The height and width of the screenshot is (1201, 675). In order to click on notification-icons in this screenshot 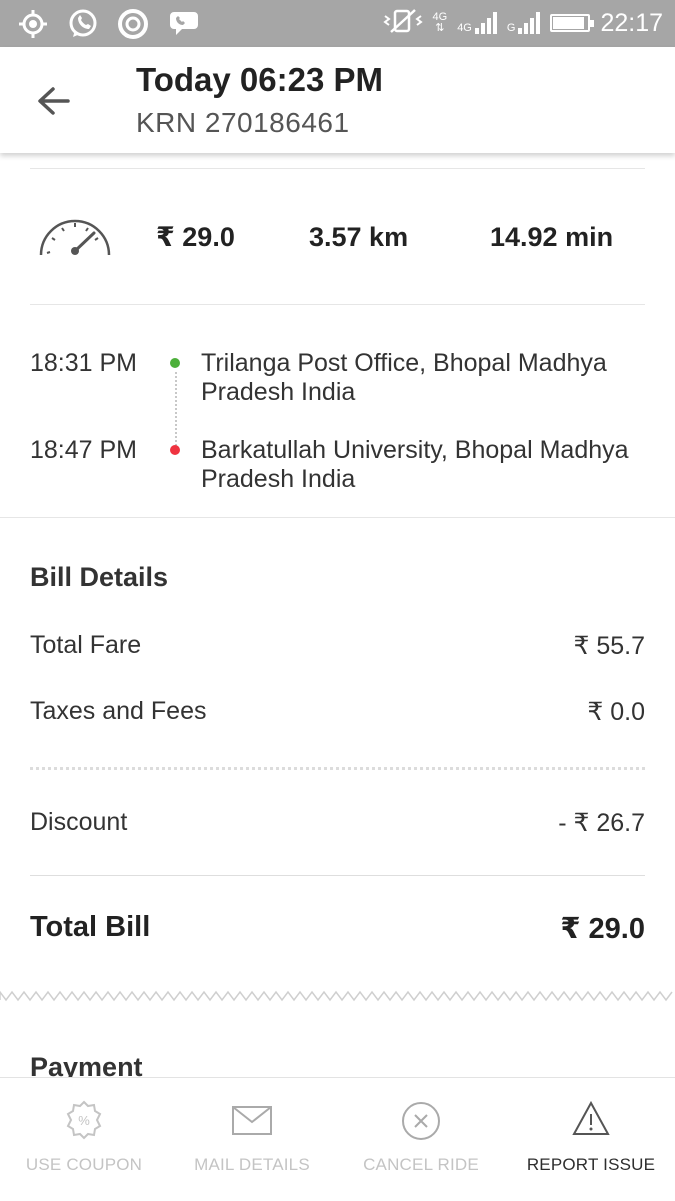, I will do `click(108, 24)`.